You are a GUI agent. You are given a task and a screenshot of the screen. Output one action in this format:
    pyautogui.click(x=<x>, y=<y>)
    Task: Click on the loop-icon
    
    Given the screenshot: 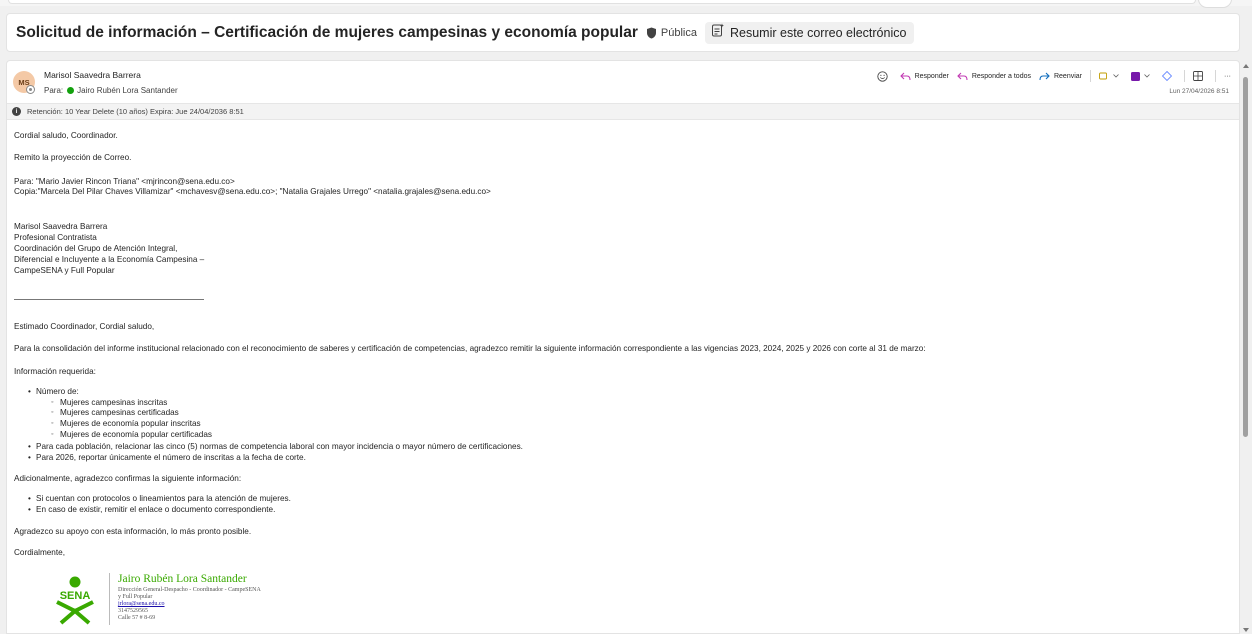 What is the action you would take?
    pyautogui.click(x=1167, y=76)
    